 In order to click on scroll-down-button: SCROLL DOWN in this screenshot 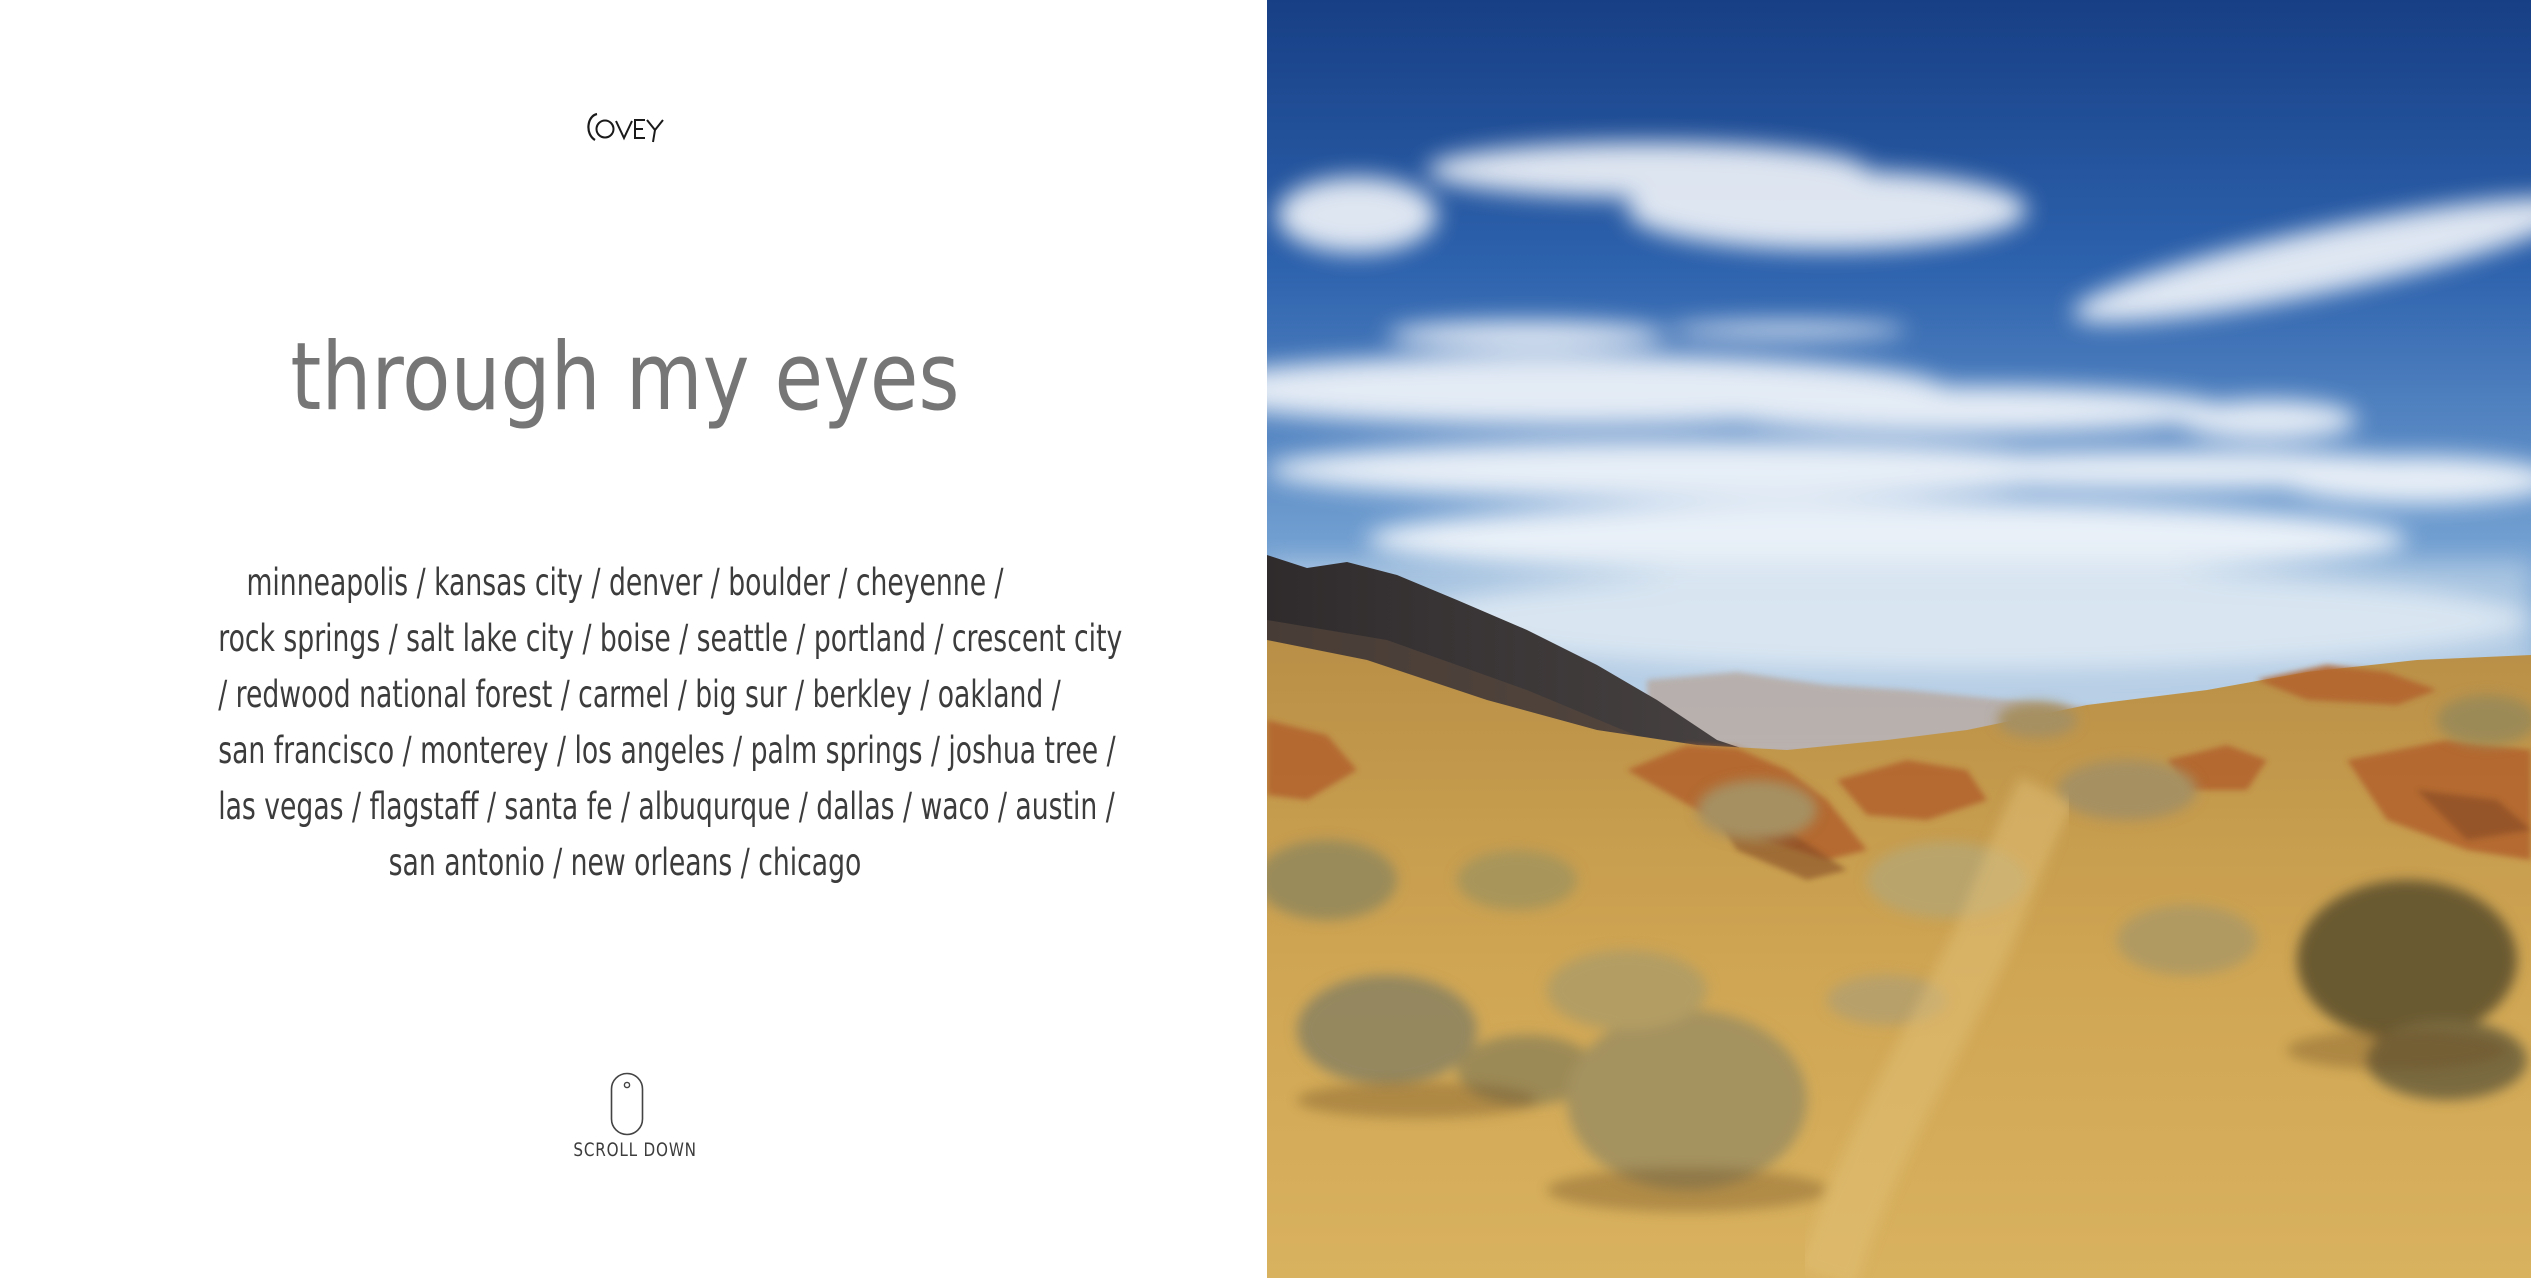, I will do `click(628, 1122)`.